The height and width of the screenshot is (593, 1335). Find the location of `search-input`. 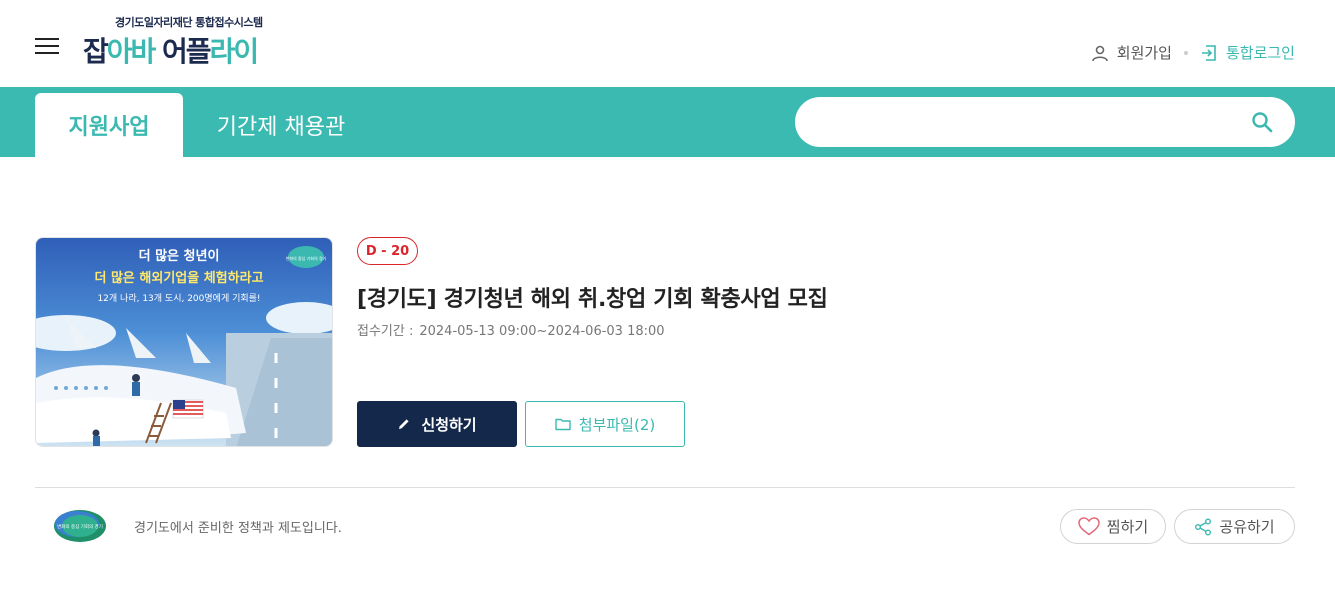

search-input is located at coordinates (1027, 122).